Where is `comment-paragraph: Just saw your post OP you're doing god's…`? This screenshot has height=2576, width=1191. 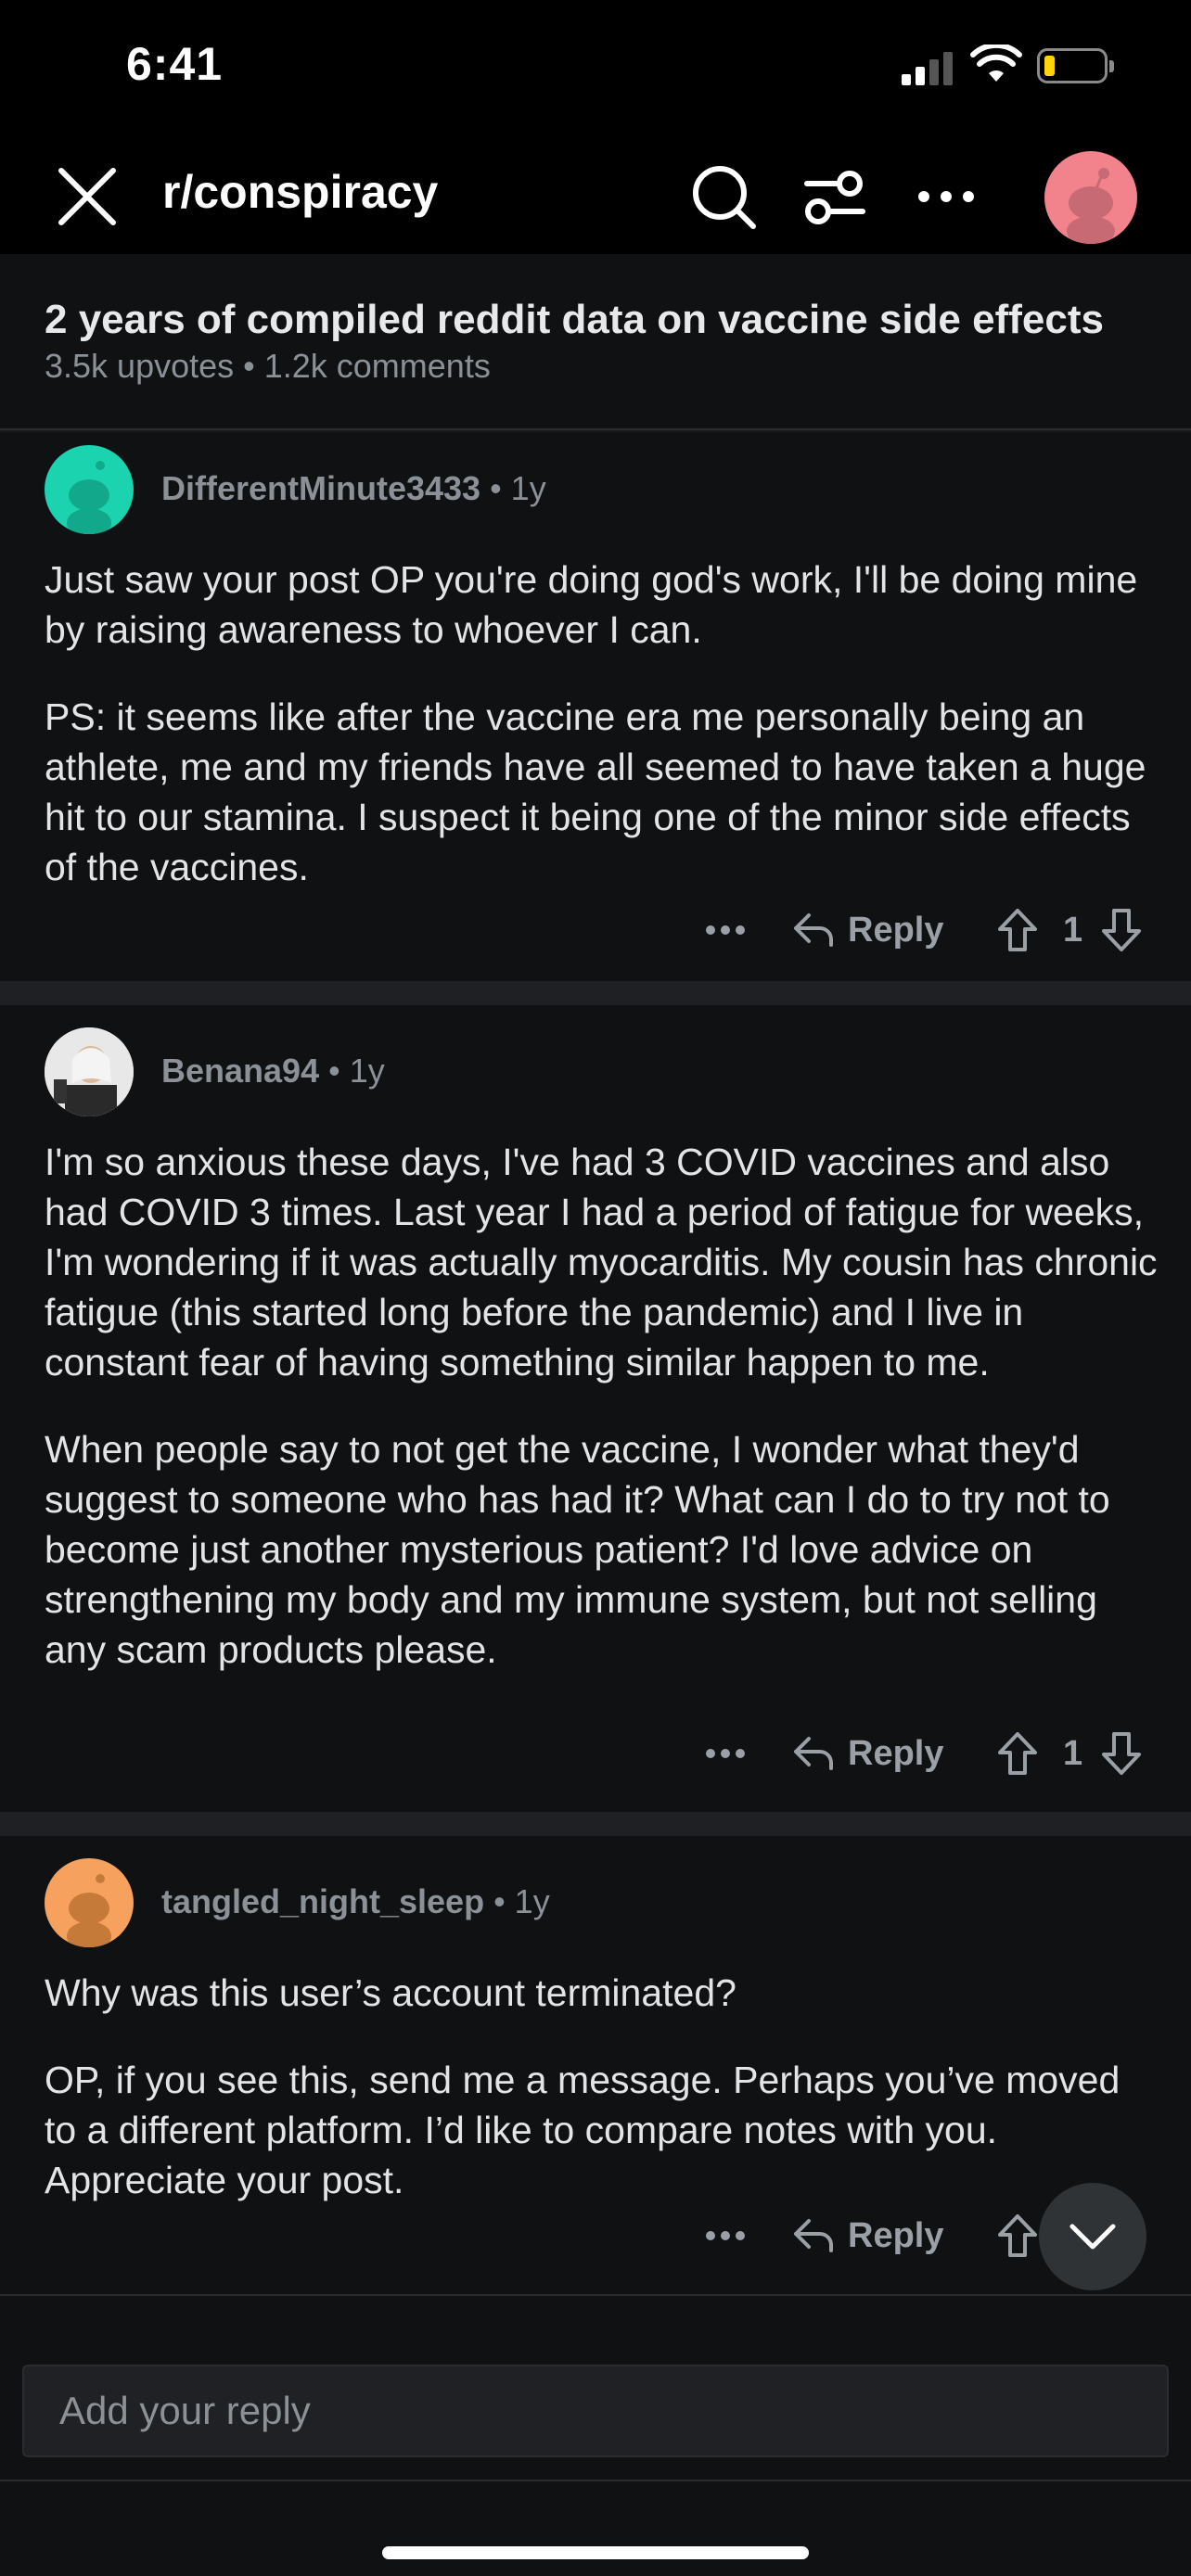
comment-paragraph: Just saw your post OP you're doing god's… is located at coordinates (591, 605).